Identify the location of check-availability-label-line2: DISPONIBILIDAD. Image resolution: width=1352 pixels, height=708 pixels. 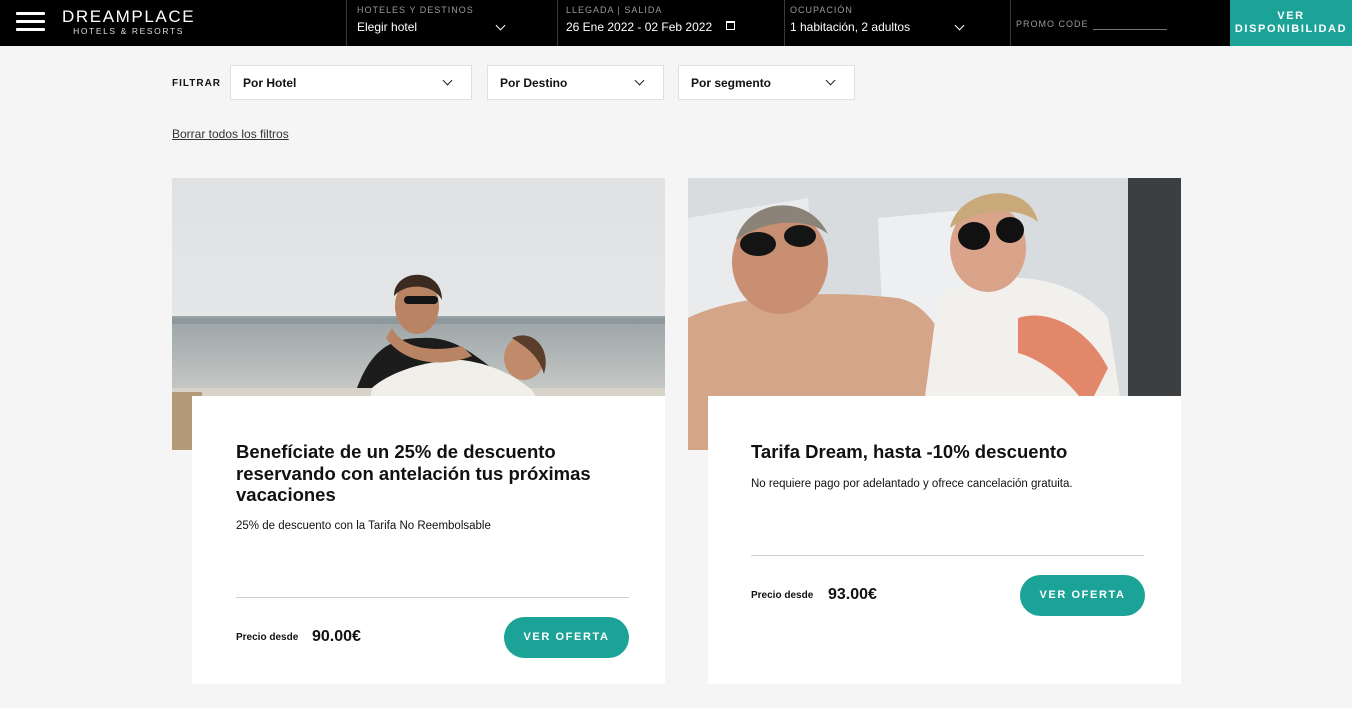
(1291, 29).